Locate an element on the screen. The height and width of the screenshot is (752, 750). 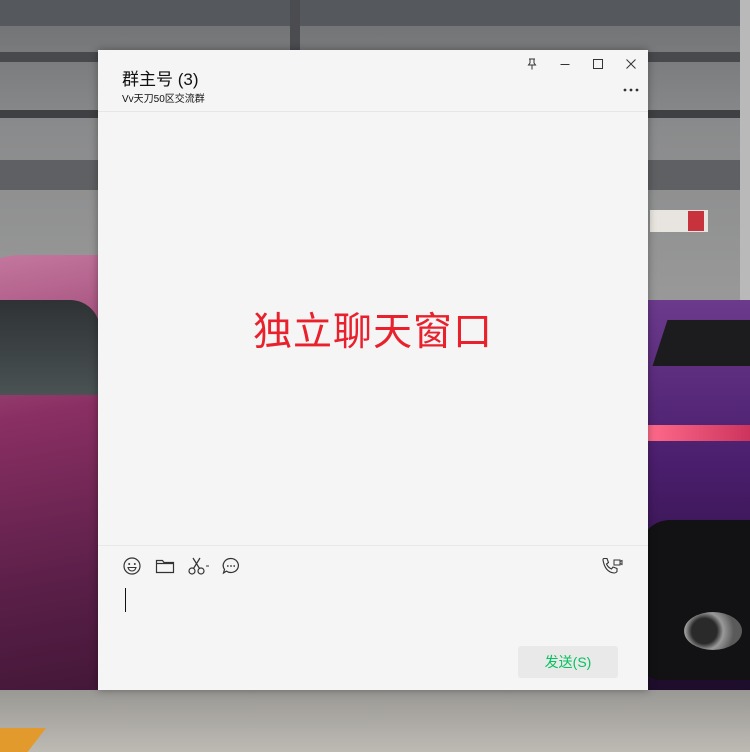
video-call-icon is located at coordinates (612, 568).